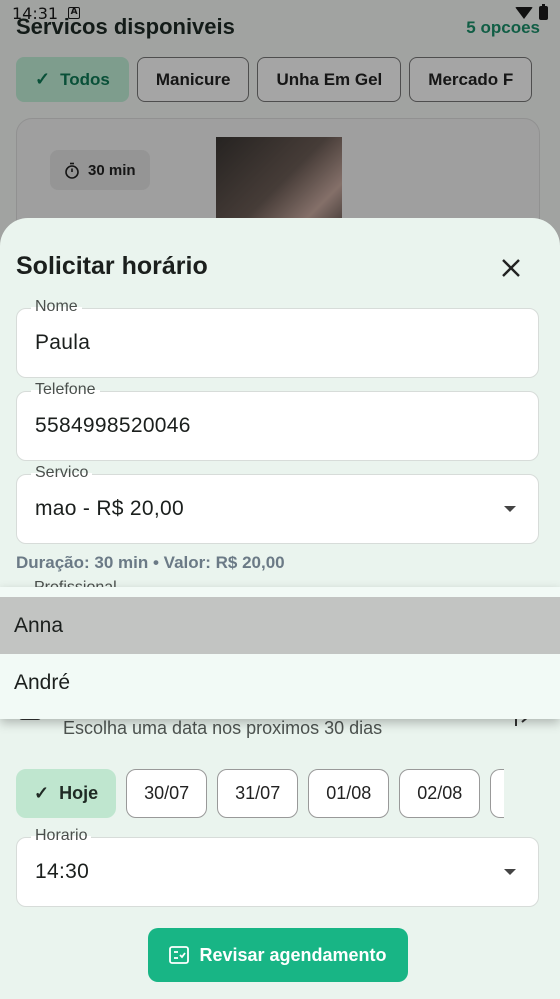  I want to click on date-chip-label: 30/07, so click(167, 793).